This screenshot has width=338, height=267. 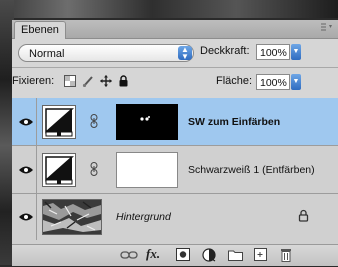 I want to click on blend-row: Normal ▲ ▼ Deckkraft: 100% ▼, so click(x=175, y=53).